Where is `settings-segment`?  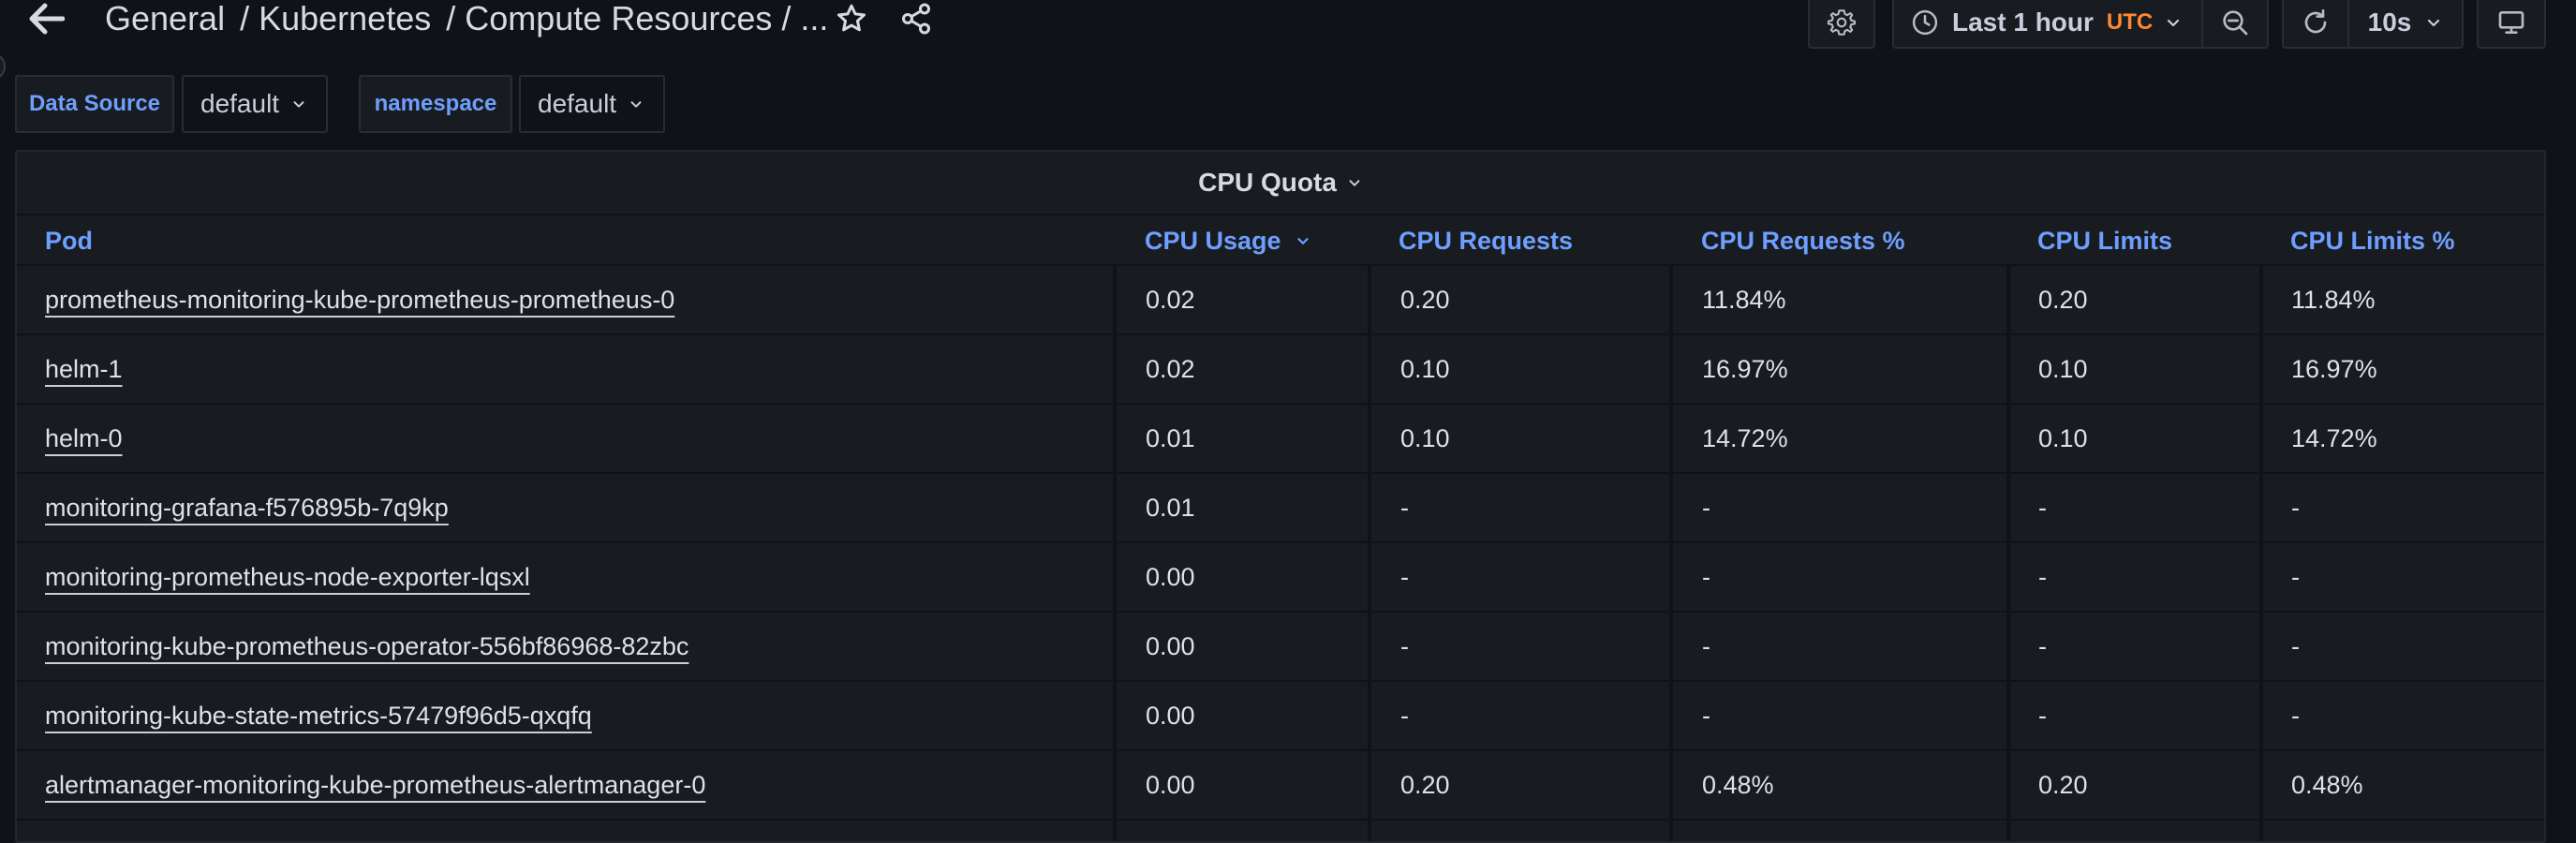
settings-segment is located at coordinates (1841, 23).